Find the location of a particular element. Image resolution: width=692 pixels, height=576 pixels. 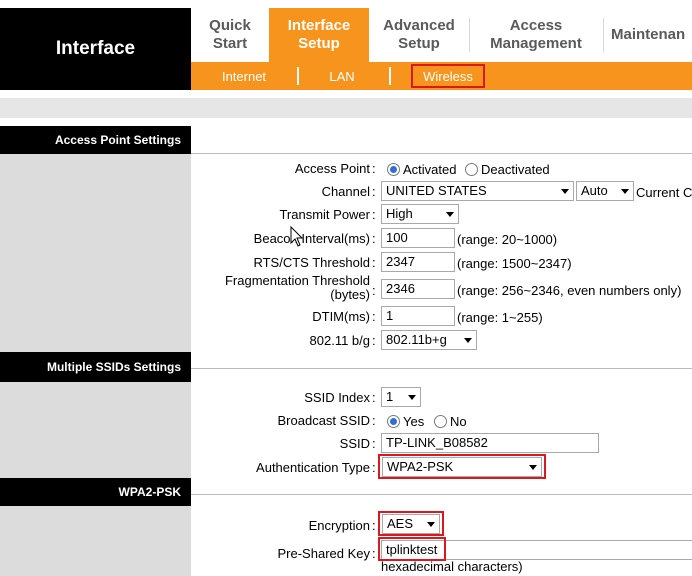

fragmentation-threshold-input: 2346 is located at coordinates (418, 289).